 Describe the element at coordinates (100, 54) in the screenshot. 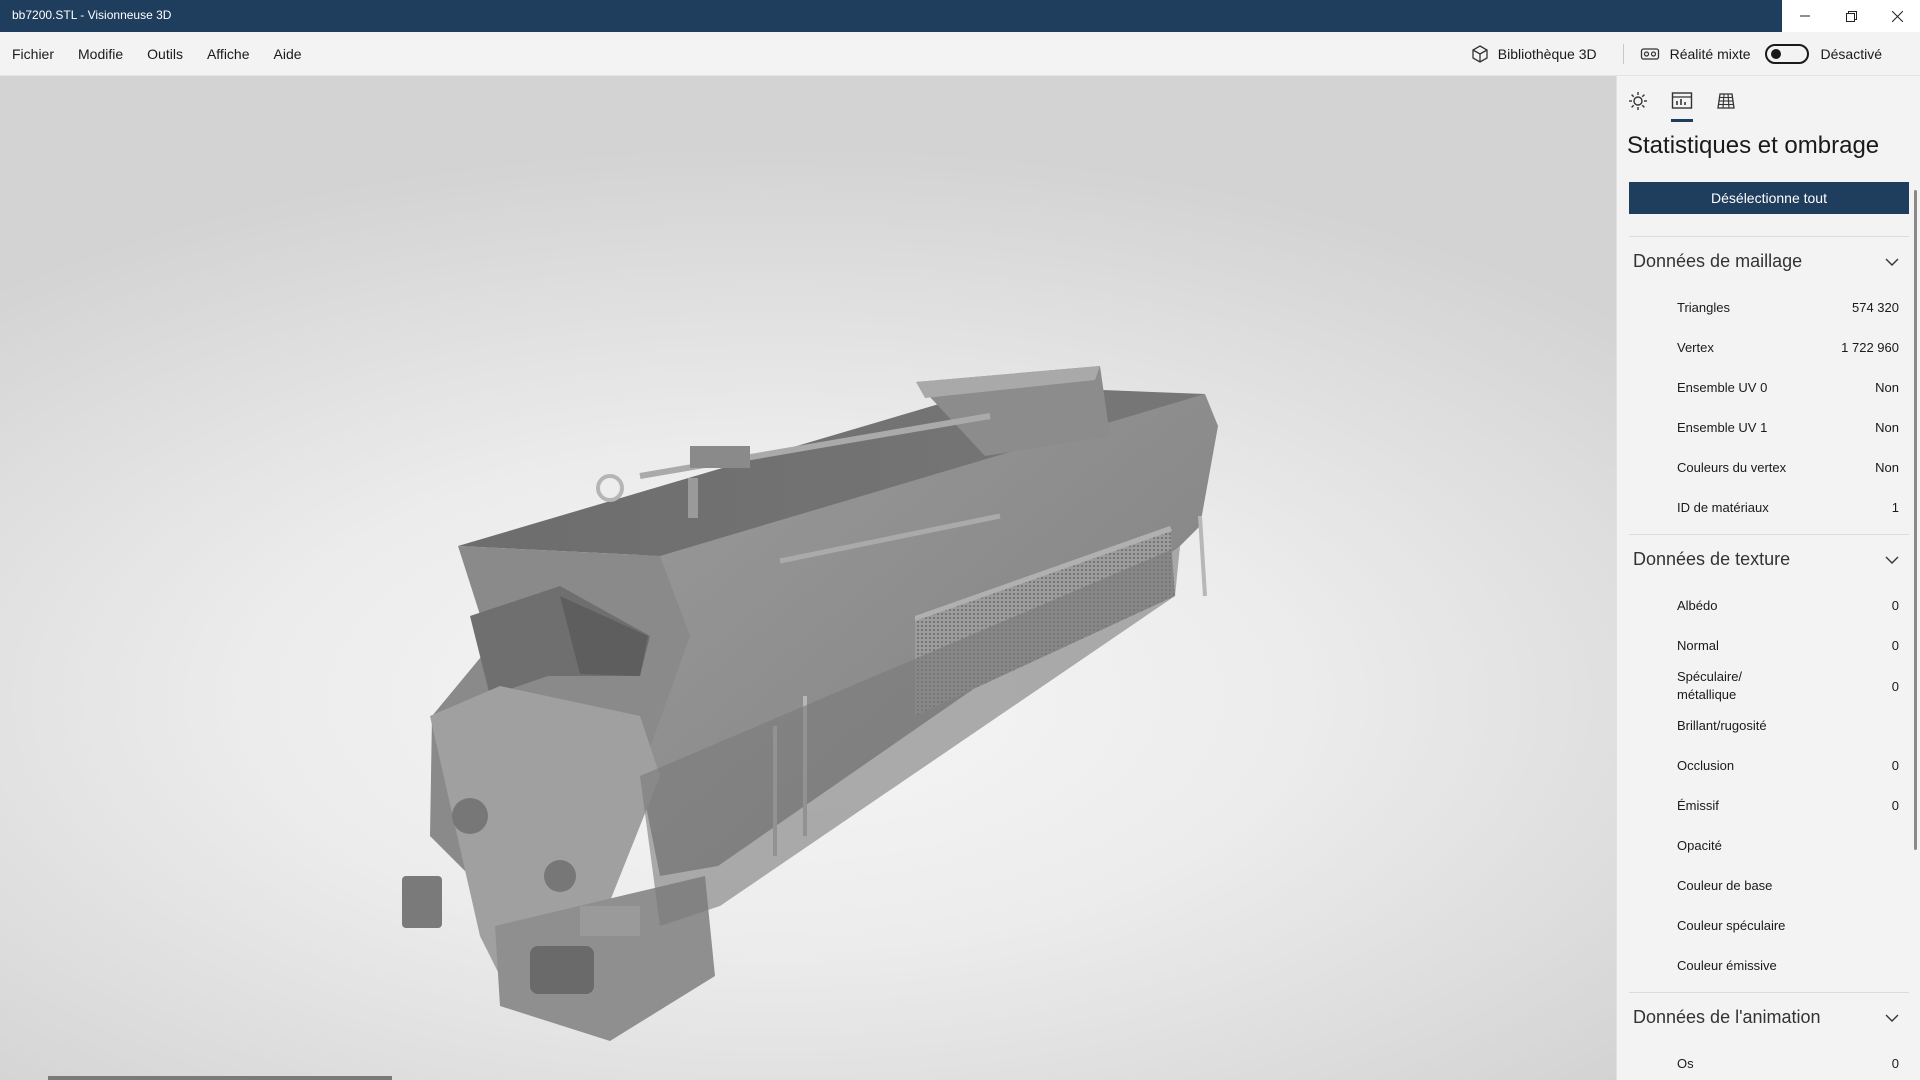

I see `menu-modifie: Modifie` at that location.